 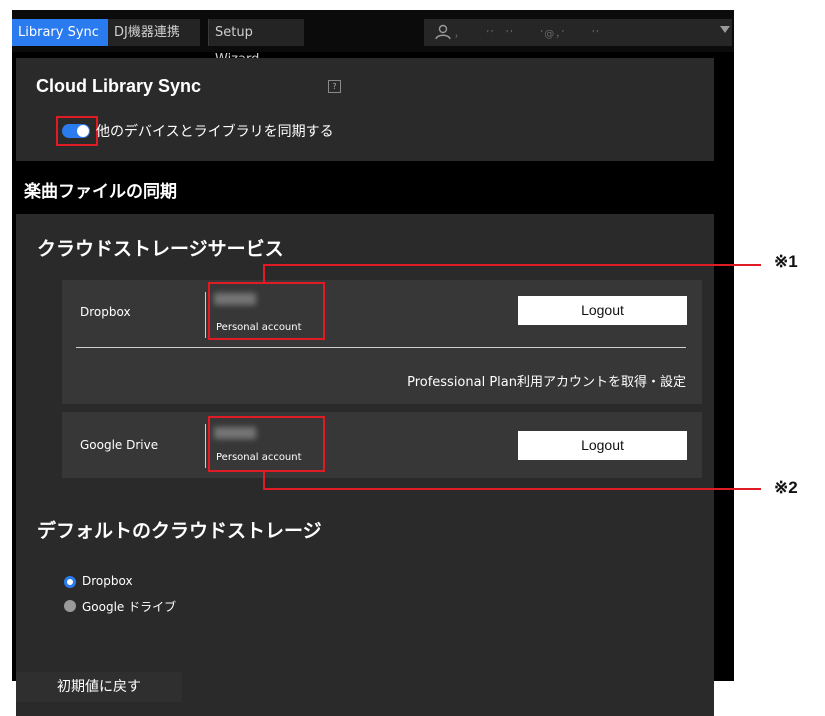 What do you see at coordinates (527, 34) in the screenshot?
I see `account-name-masked: ， ’’ ’’ ’@，’ ’’` at bounding box center [527, 34].